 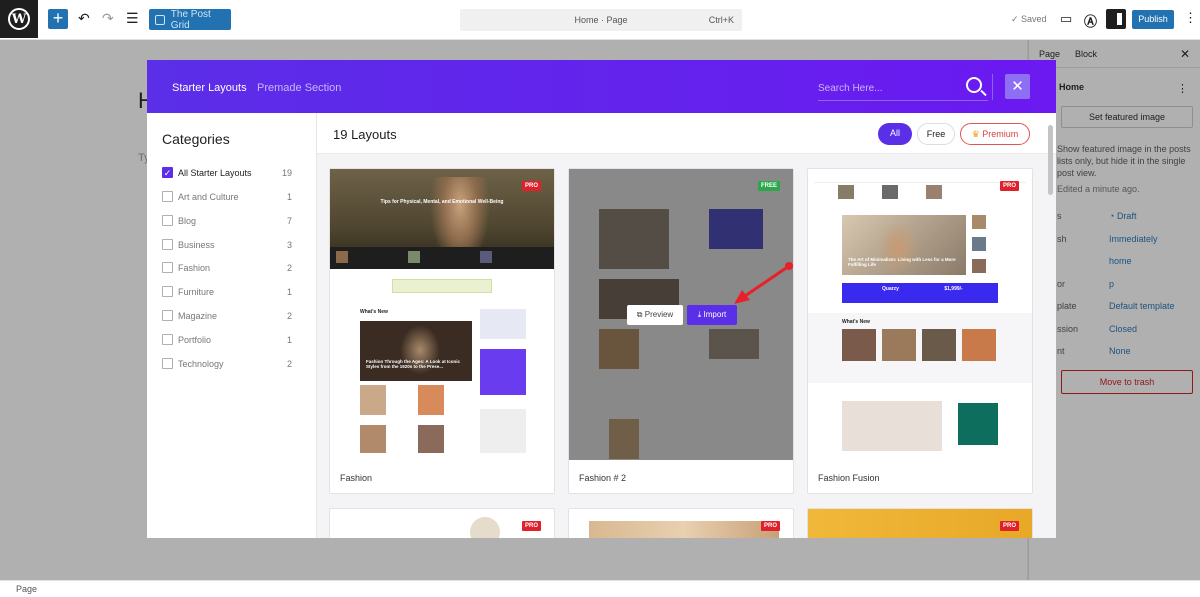 What do you see at coordinates (1190, 18) in the screenshot?
I see `options-menu-icon: ⋮` at bounding box center [1190, 18].